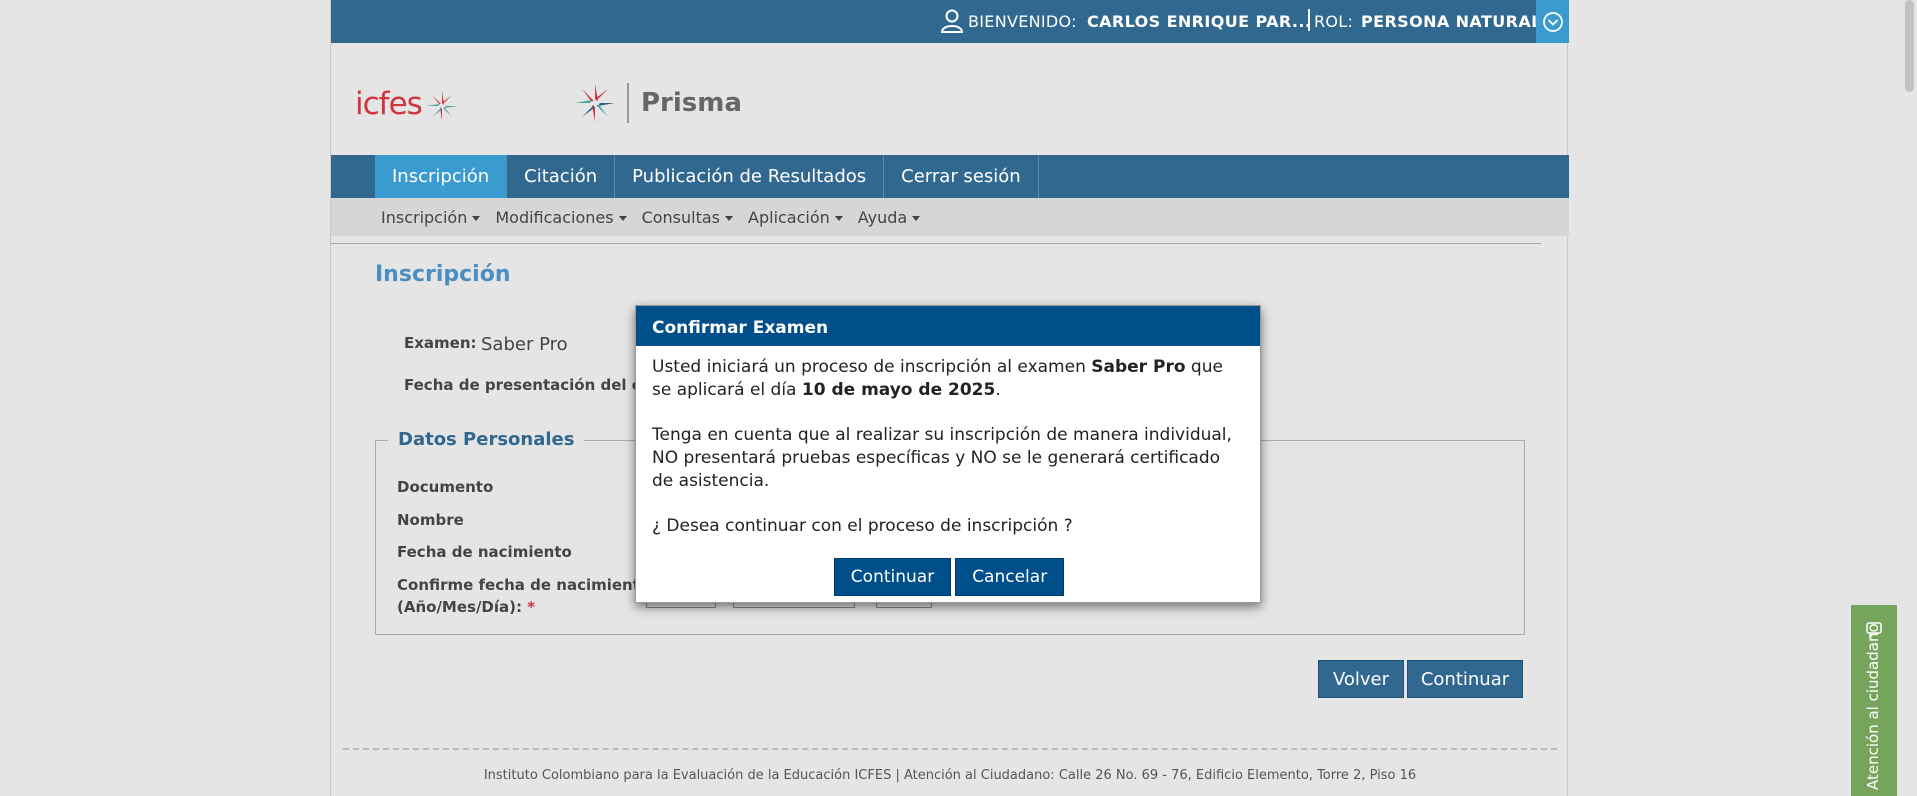 The height and width of the screenshot is (796, 1917). What do you see at coordinates (460, 607) in the screenshot?
I see `confirm-birthdate-format-text: (Año/Mes/Día):` at bounding box center [460, 607].